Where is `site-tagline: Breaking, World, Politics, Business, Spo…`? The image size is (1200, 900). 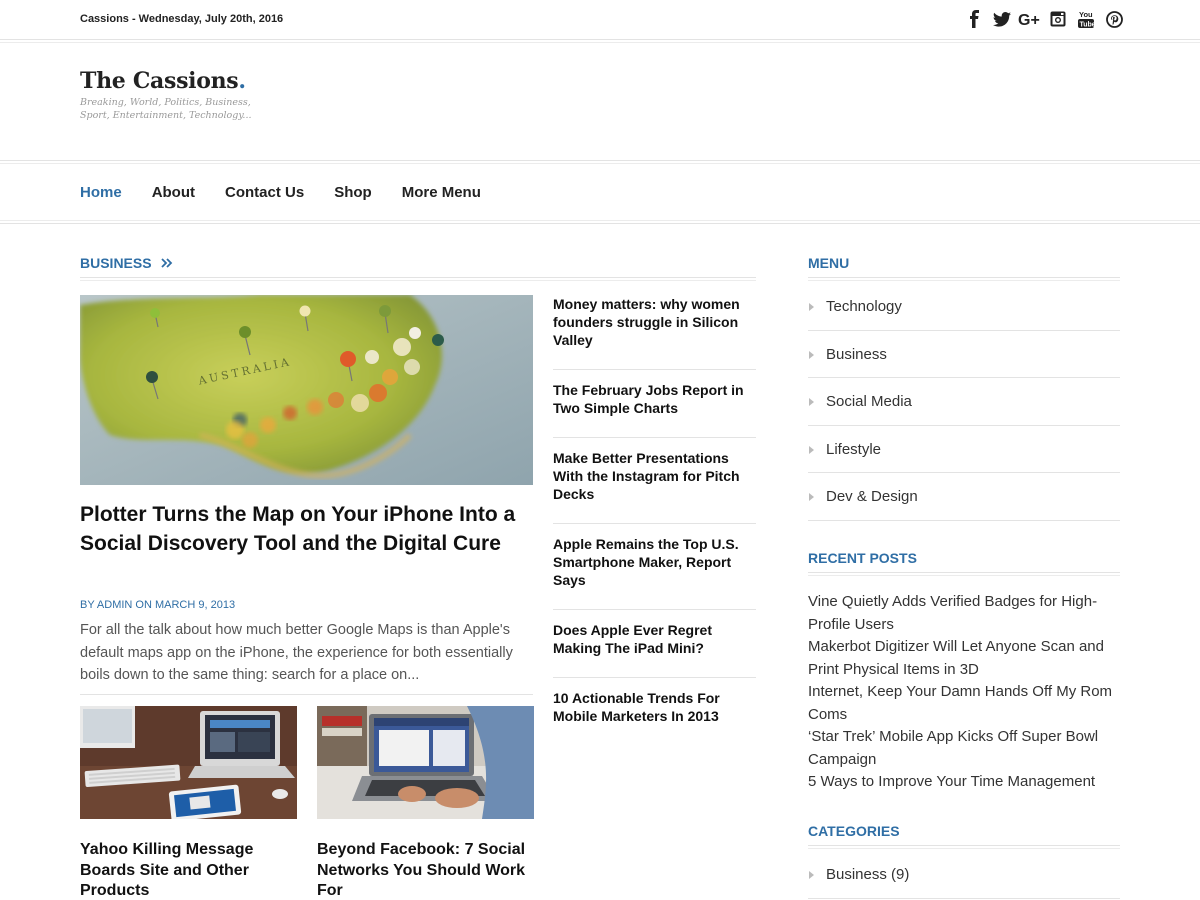 site-tagline: Breaking, World, Politics, Business, Spo… is located at coordinates (166, 109).